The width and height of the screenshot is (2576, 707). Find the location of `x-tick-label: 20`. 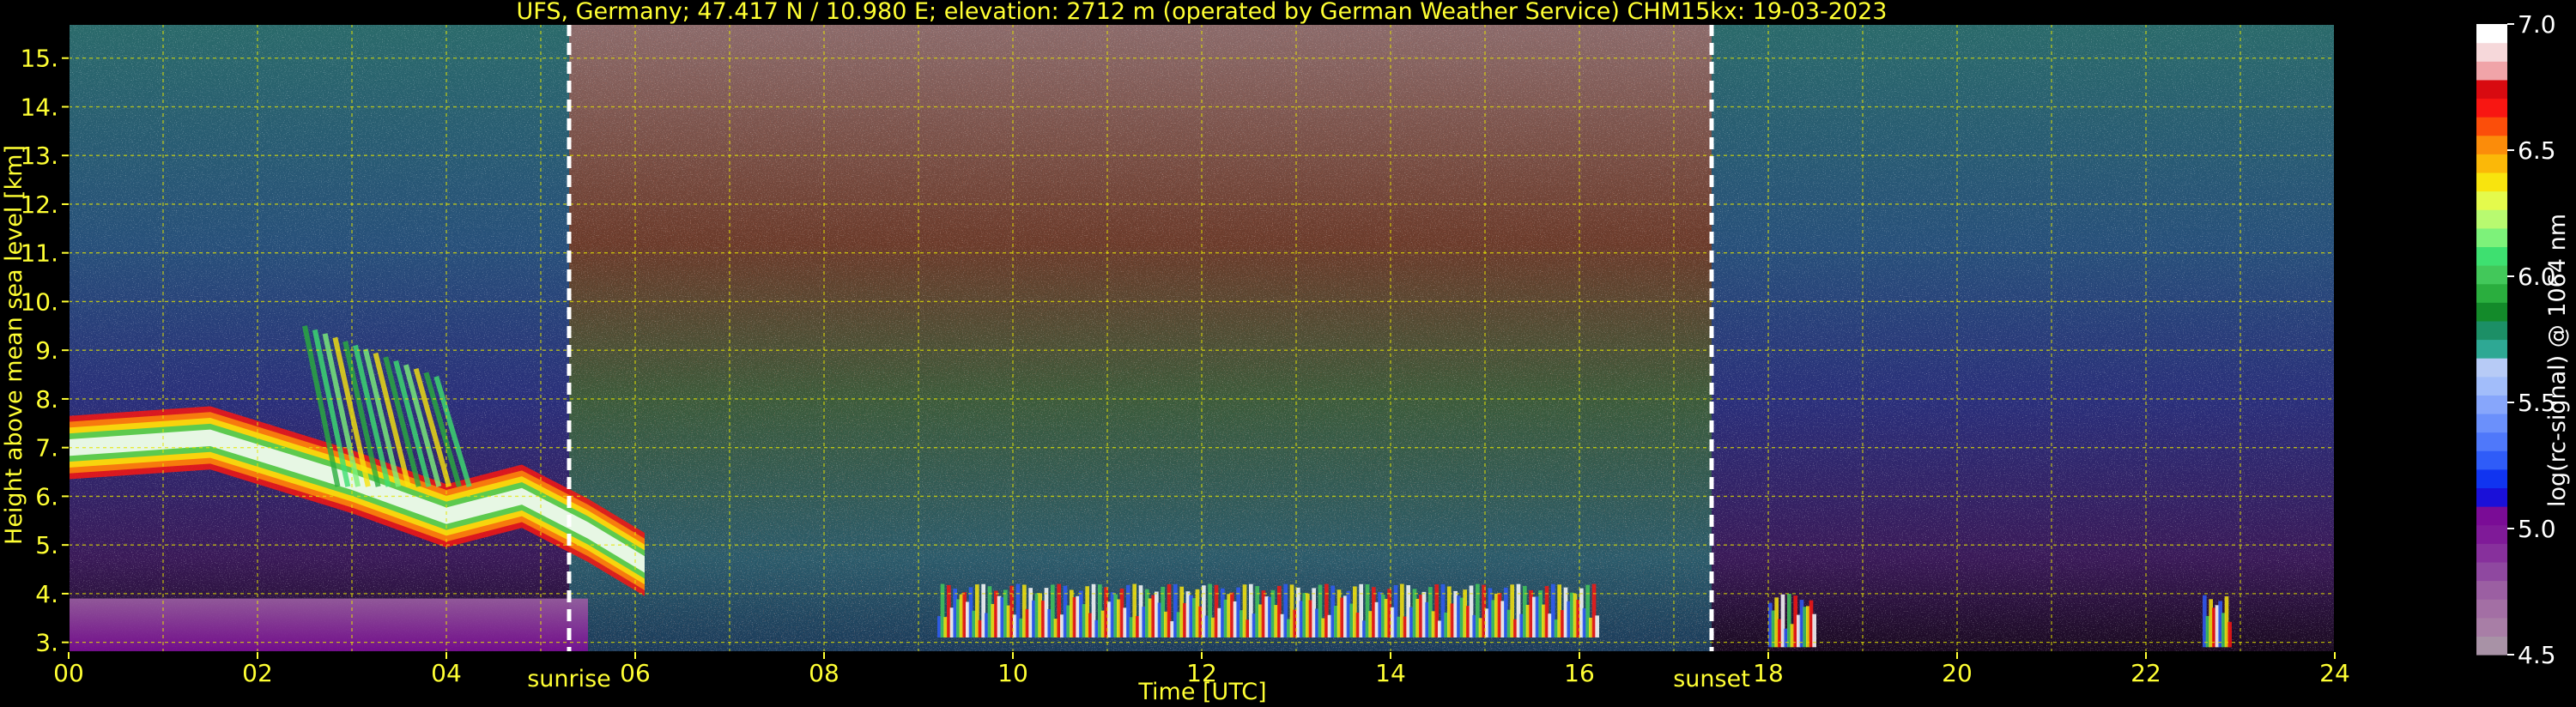

x-tick-label: 20 is located at coordinates (1957, 673).